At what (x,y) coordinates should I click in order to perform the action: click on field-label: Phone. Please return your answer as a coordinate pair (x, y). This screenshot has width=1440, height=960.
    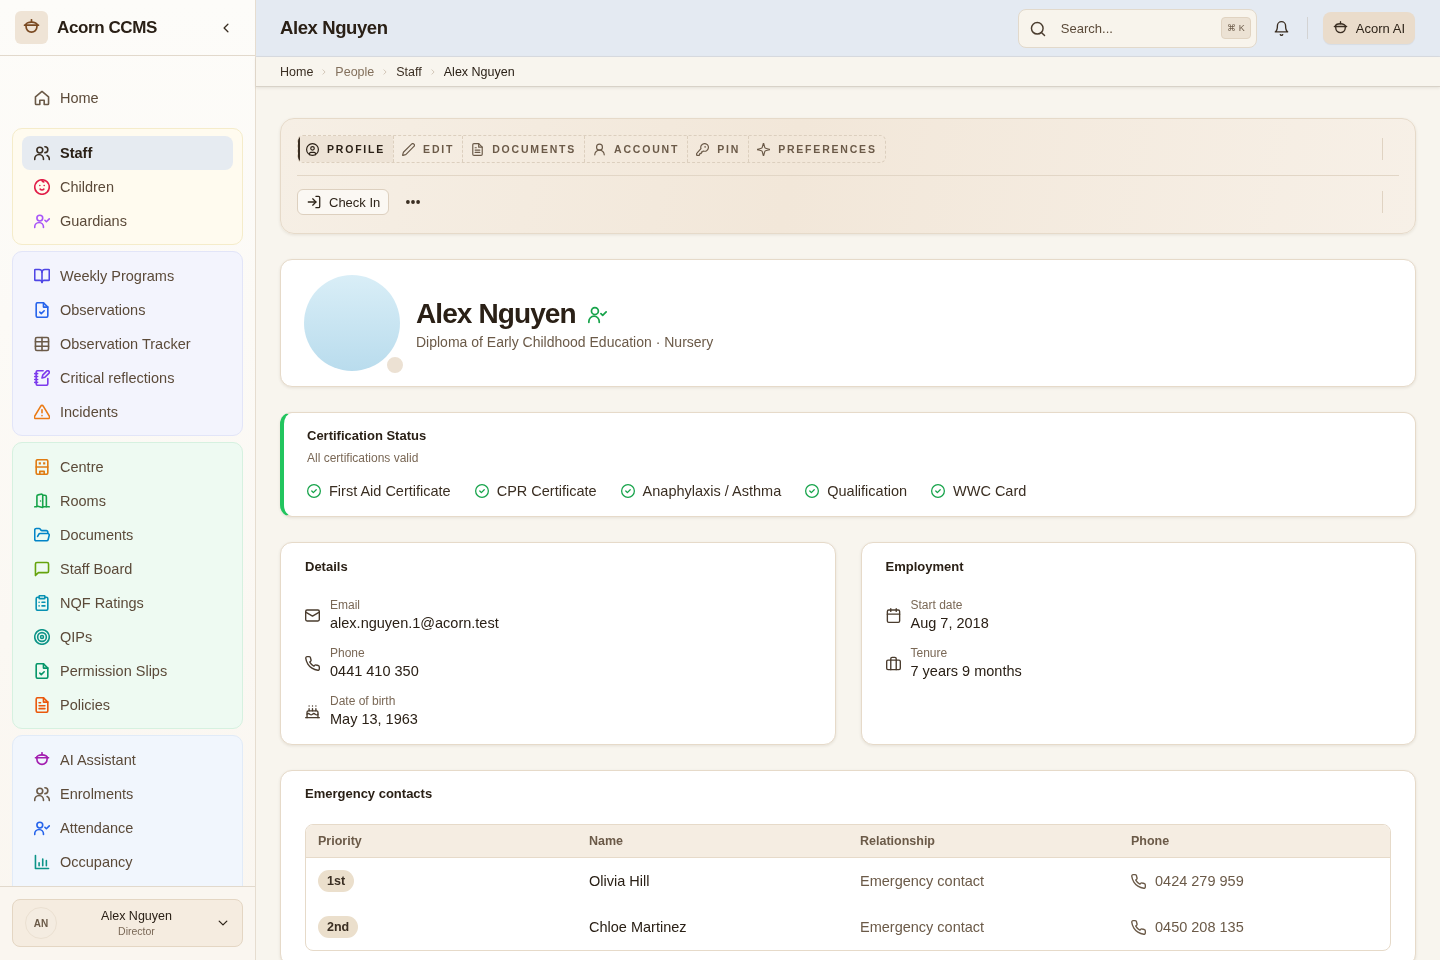
    Looking at the image, I should click on (348, 653).